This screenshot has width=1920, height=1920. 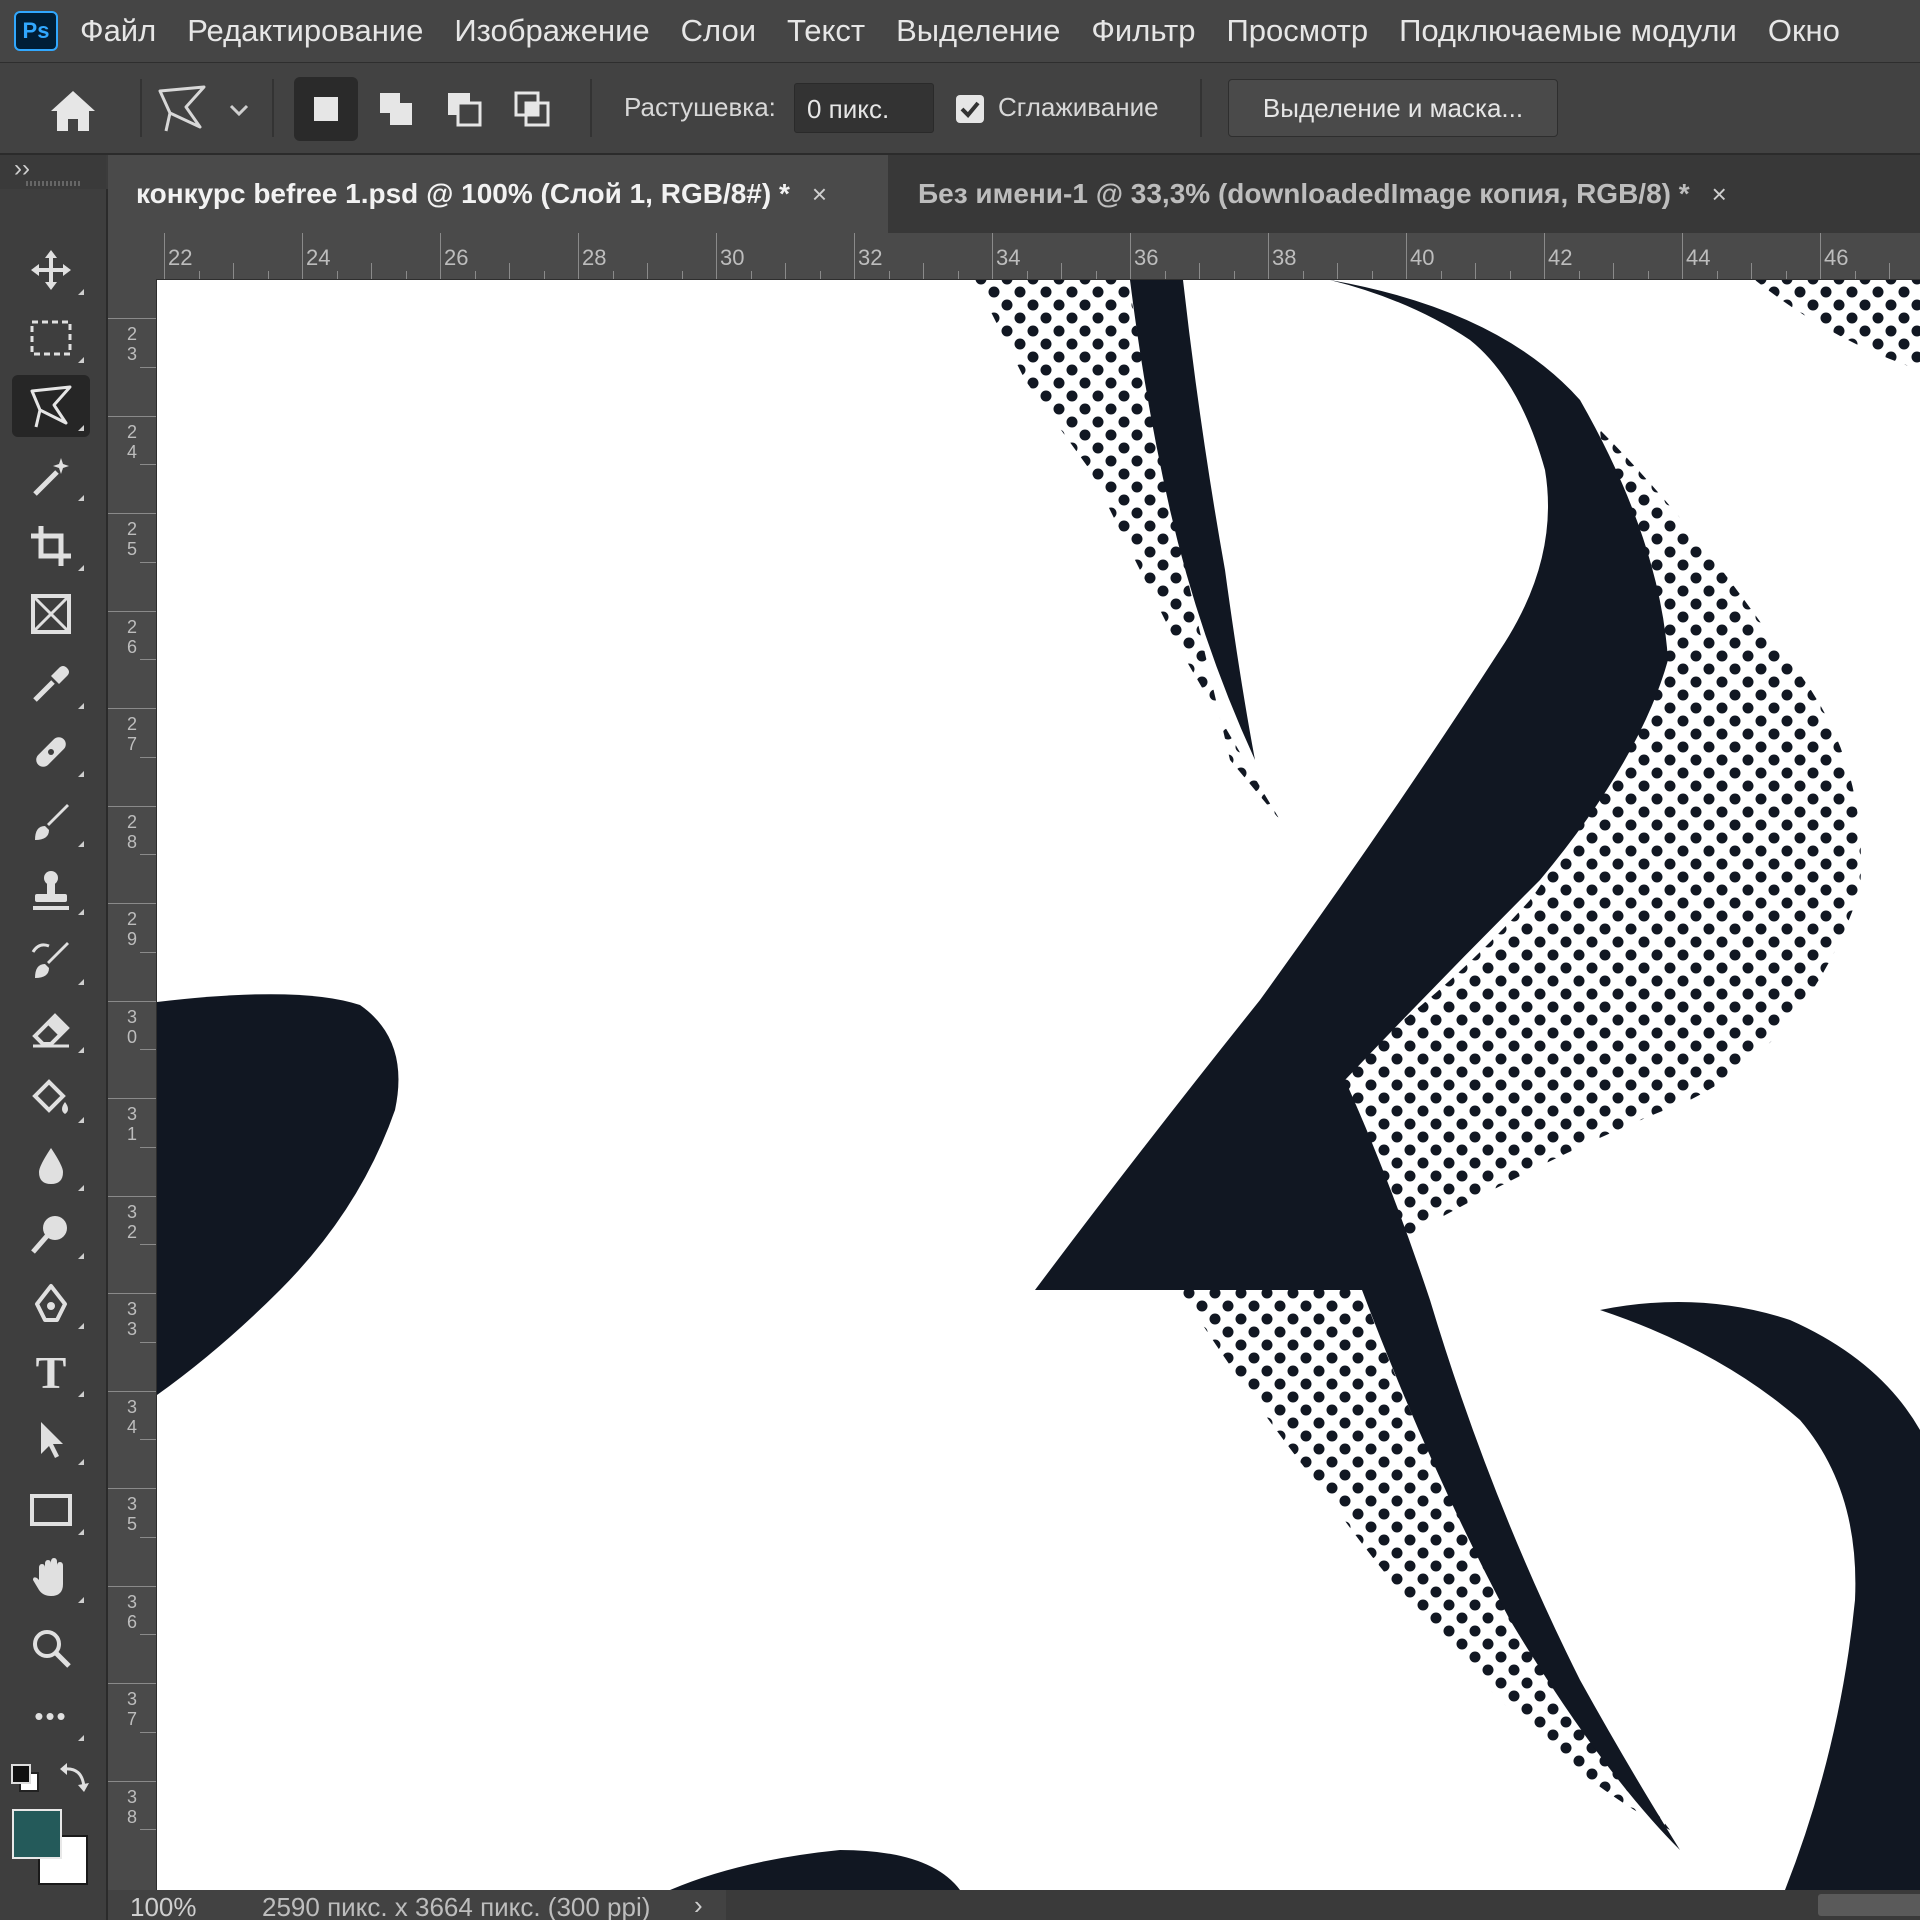 I want to click on add-to-selection-button, so click(x=396, y=109).